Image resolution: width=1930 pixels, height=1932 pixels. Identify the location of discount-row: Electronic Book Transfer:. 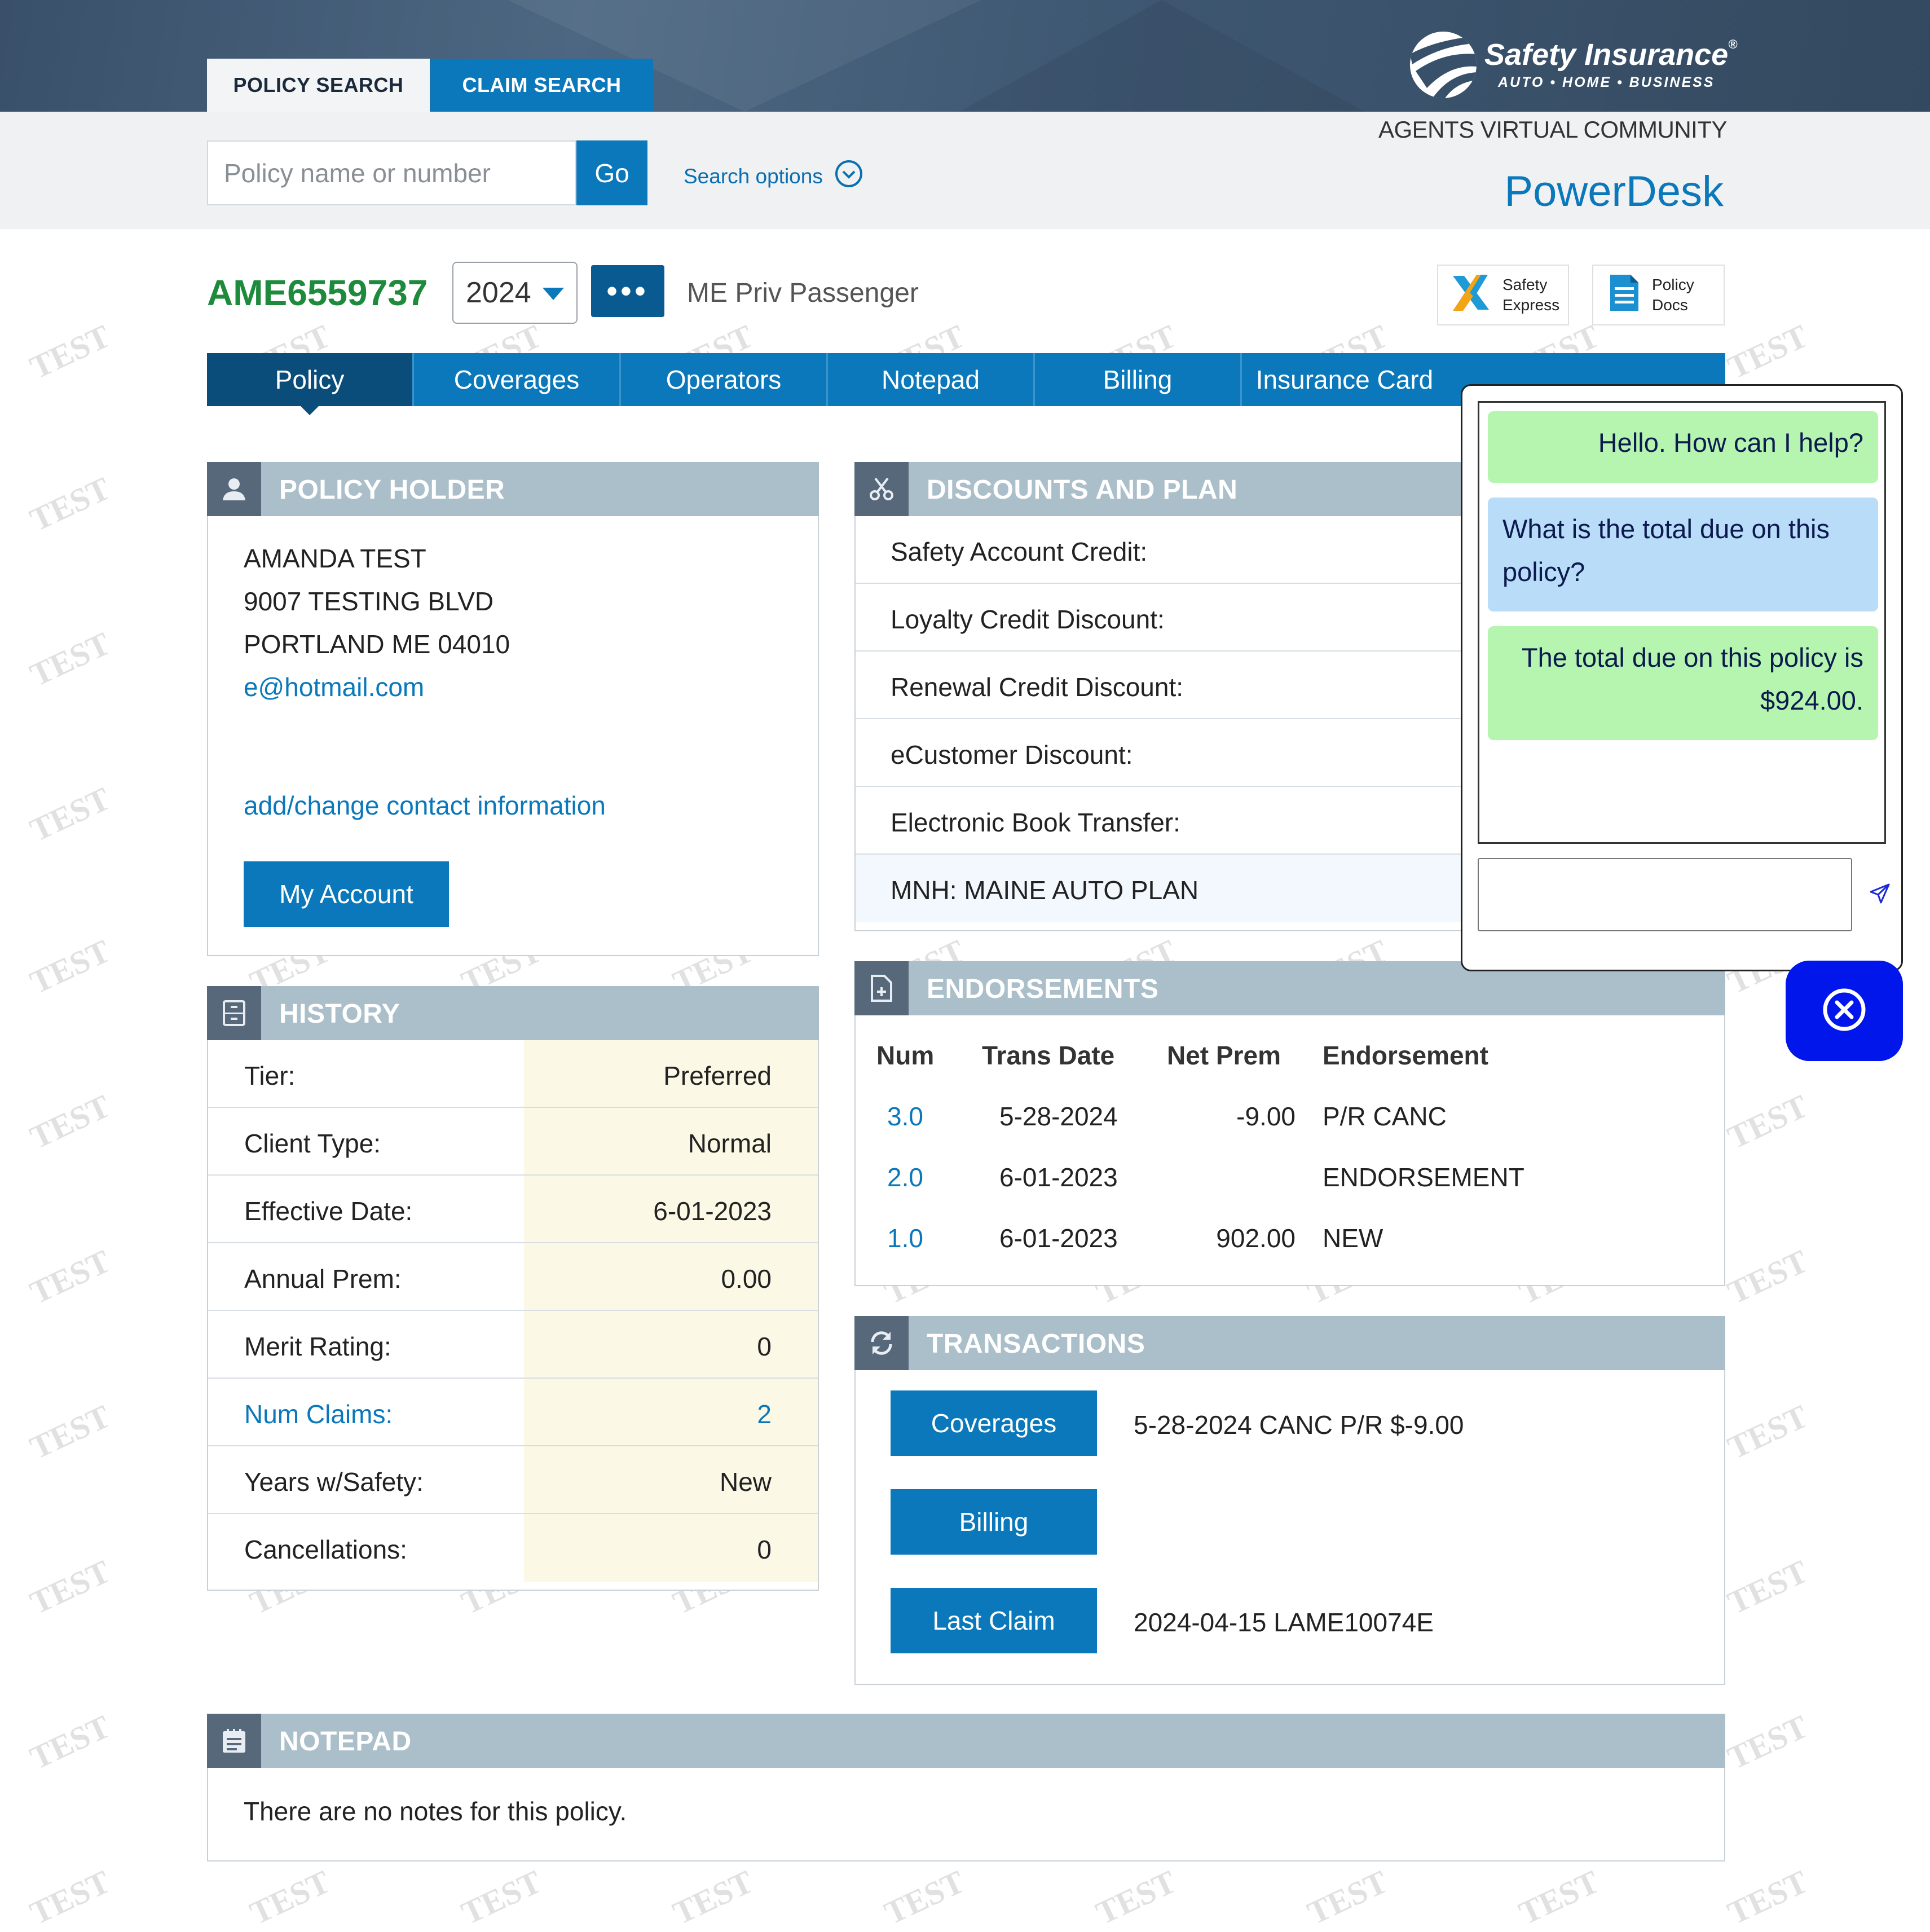
(1176, 821).